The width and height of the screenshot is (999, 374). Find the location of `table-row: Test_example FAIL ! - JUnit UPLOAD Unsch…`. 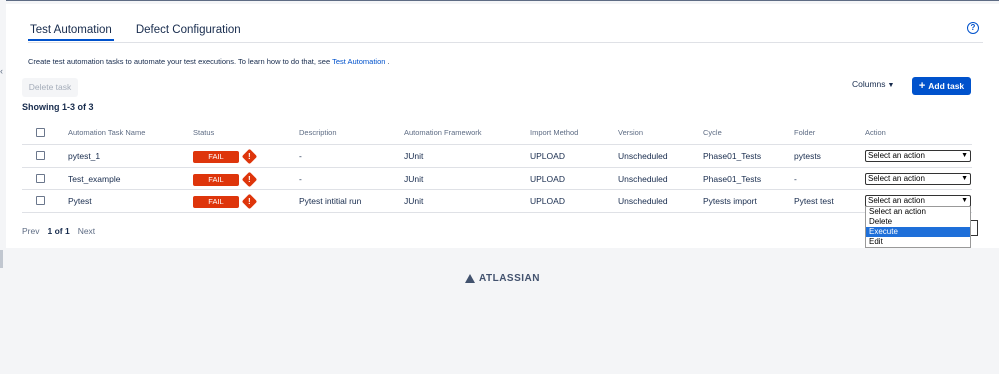

table-row: Test_example FAIL ! - JUnit UPLOAD Unsch… is located at coordinates (497, 179).